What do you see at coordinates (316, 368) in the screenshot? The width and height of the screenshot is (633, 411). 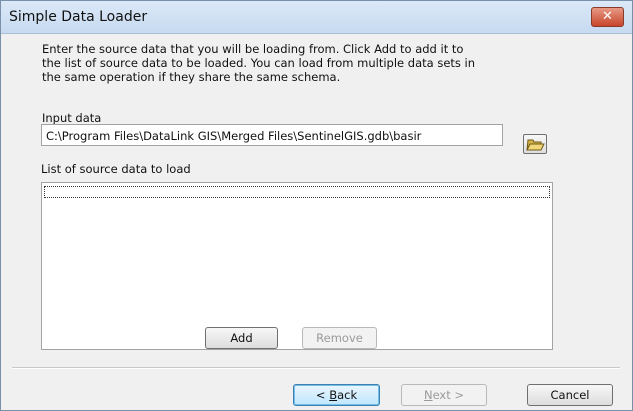 I see `button-divider` at bounding box center [316, 368].